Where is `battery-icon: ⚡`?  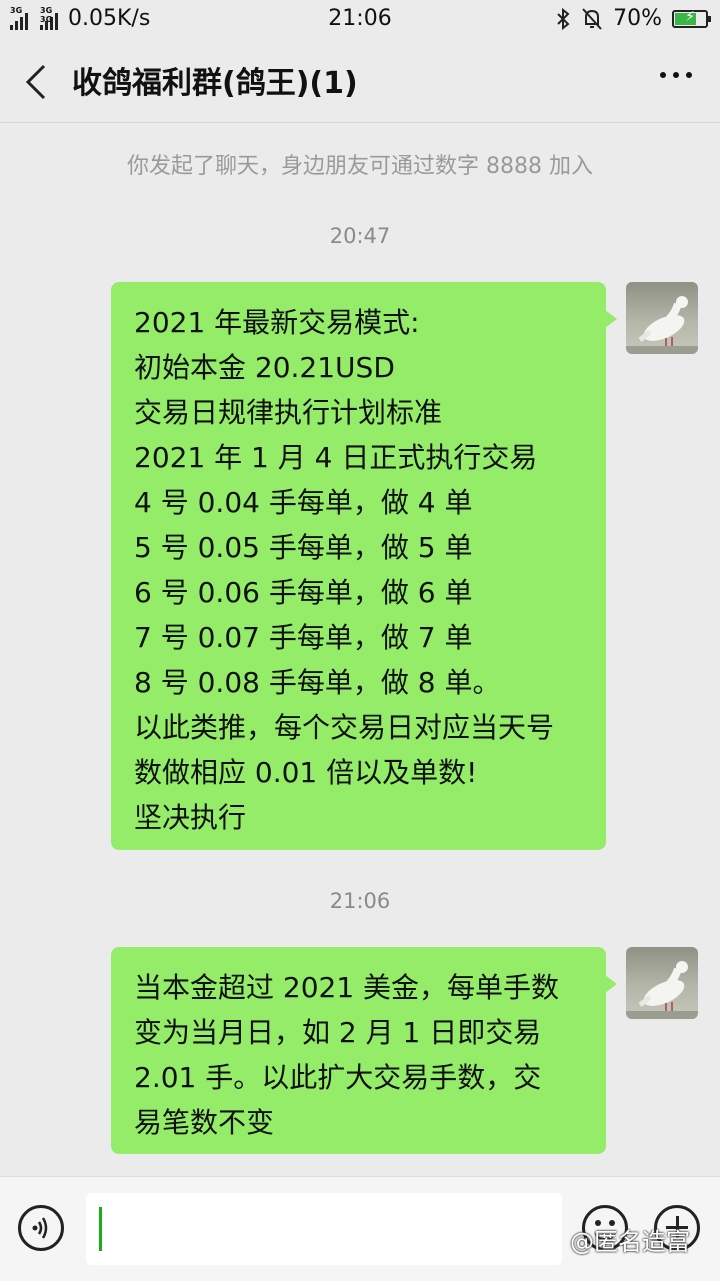
battery-icon: ⚡ is located at coordinates (691, 18).